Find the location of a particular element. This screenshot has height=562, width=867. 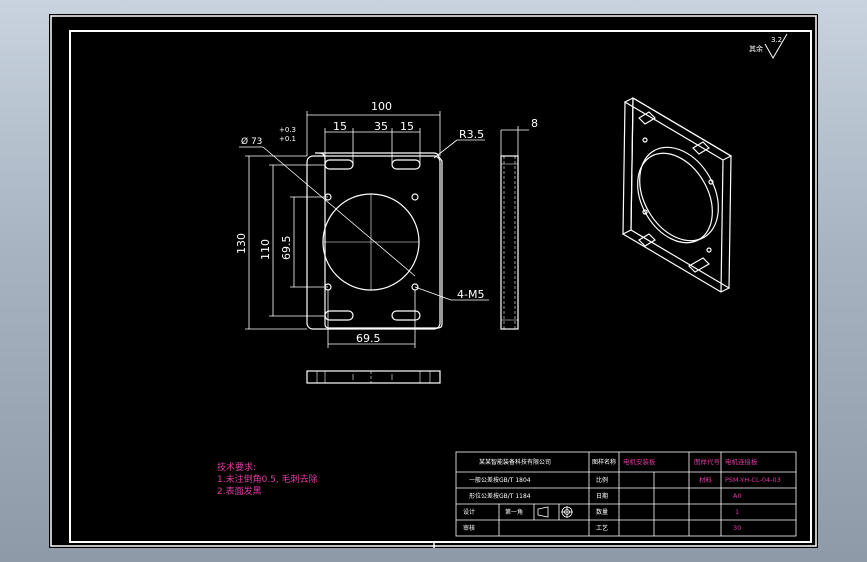

tb-size-value: A0 is located at coordinates (737, 496).